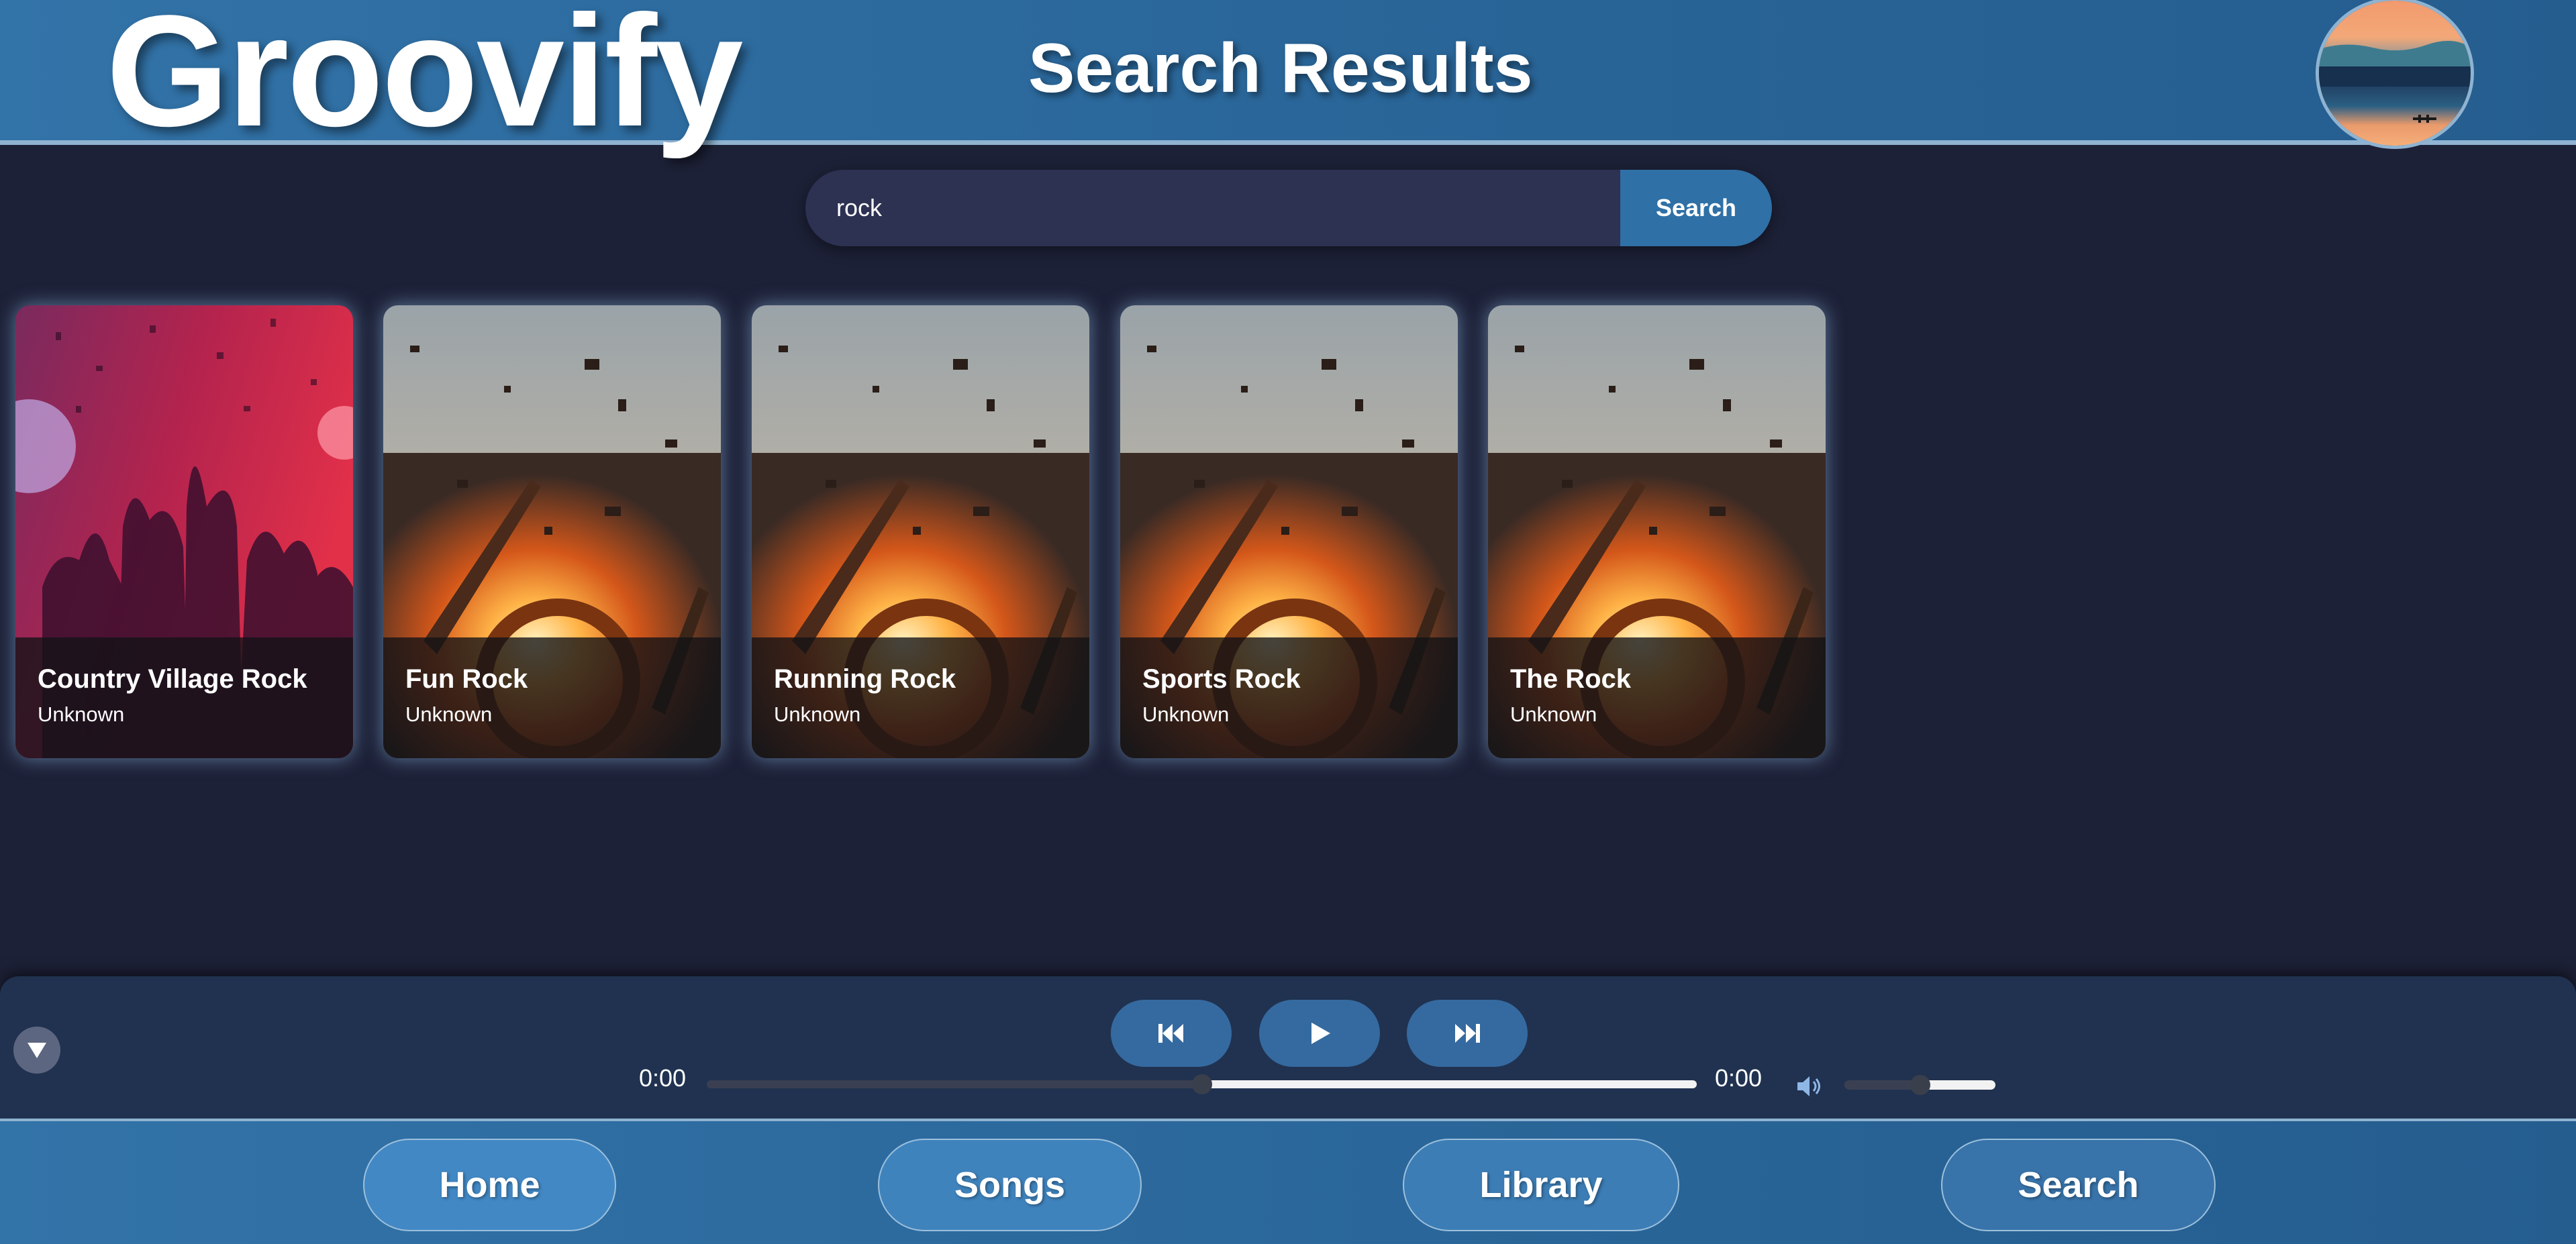 The height and width of the screenshot is (1244, 2576). I want to click on chevron-down-icon, so click(37, 1050).